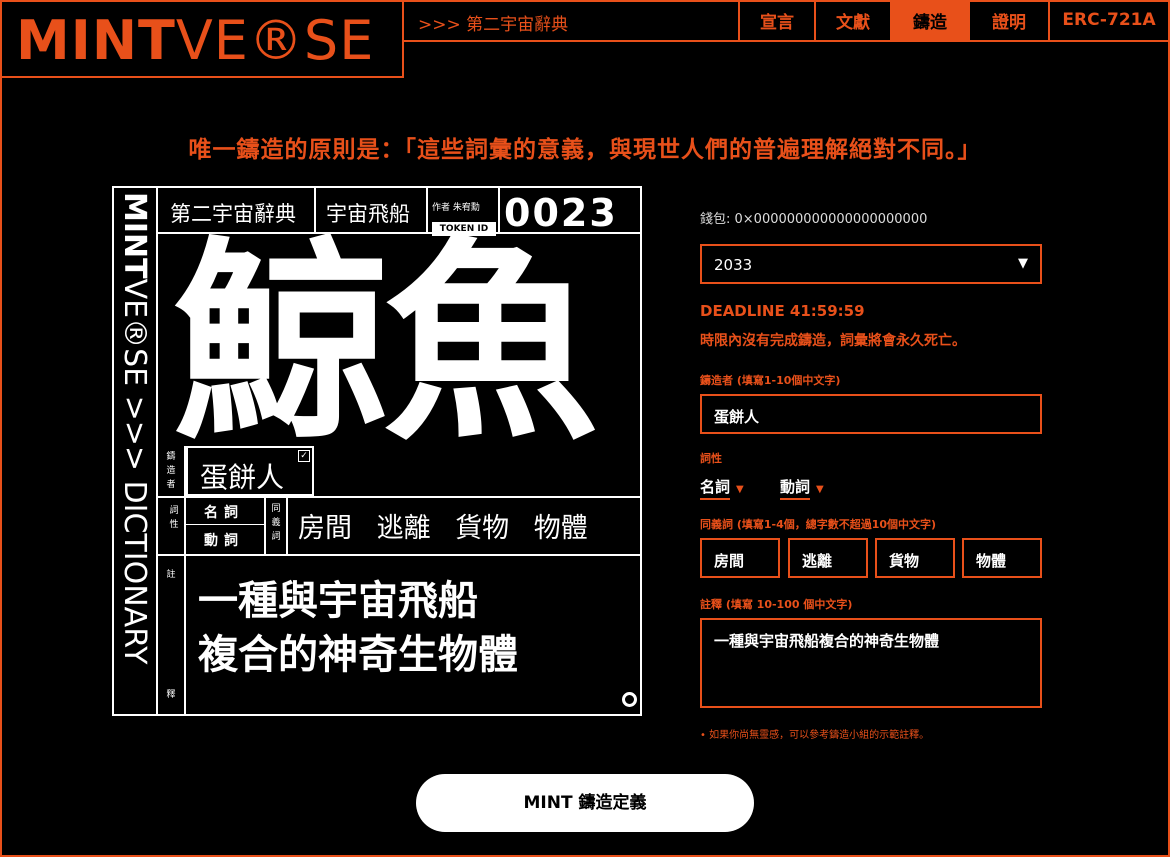  I want to click on synonym-field-label: 同義詞 (填寫1-4個，總字數不超過10個中文字), so click(818, 524).